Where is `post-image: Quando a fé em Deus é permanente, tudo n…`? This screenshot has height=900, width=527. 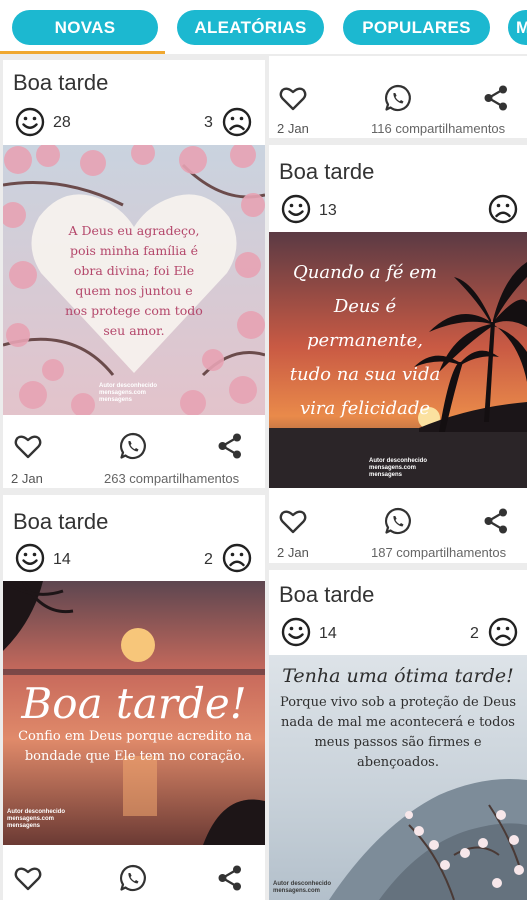
post-image: Quando a fé em Deus é permanente, tudo n… is located at coordinates (398, 360).